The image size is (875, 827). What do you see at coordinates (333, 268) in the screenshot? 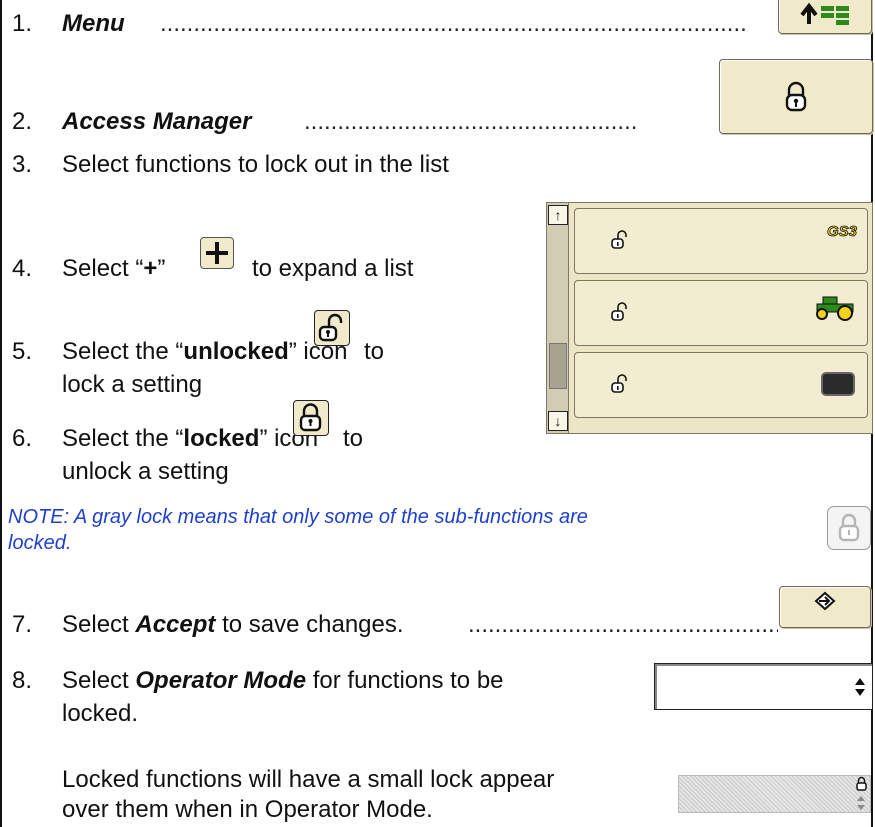
I see `step-text-after: to expand a list` at bounding box center [333, 268].